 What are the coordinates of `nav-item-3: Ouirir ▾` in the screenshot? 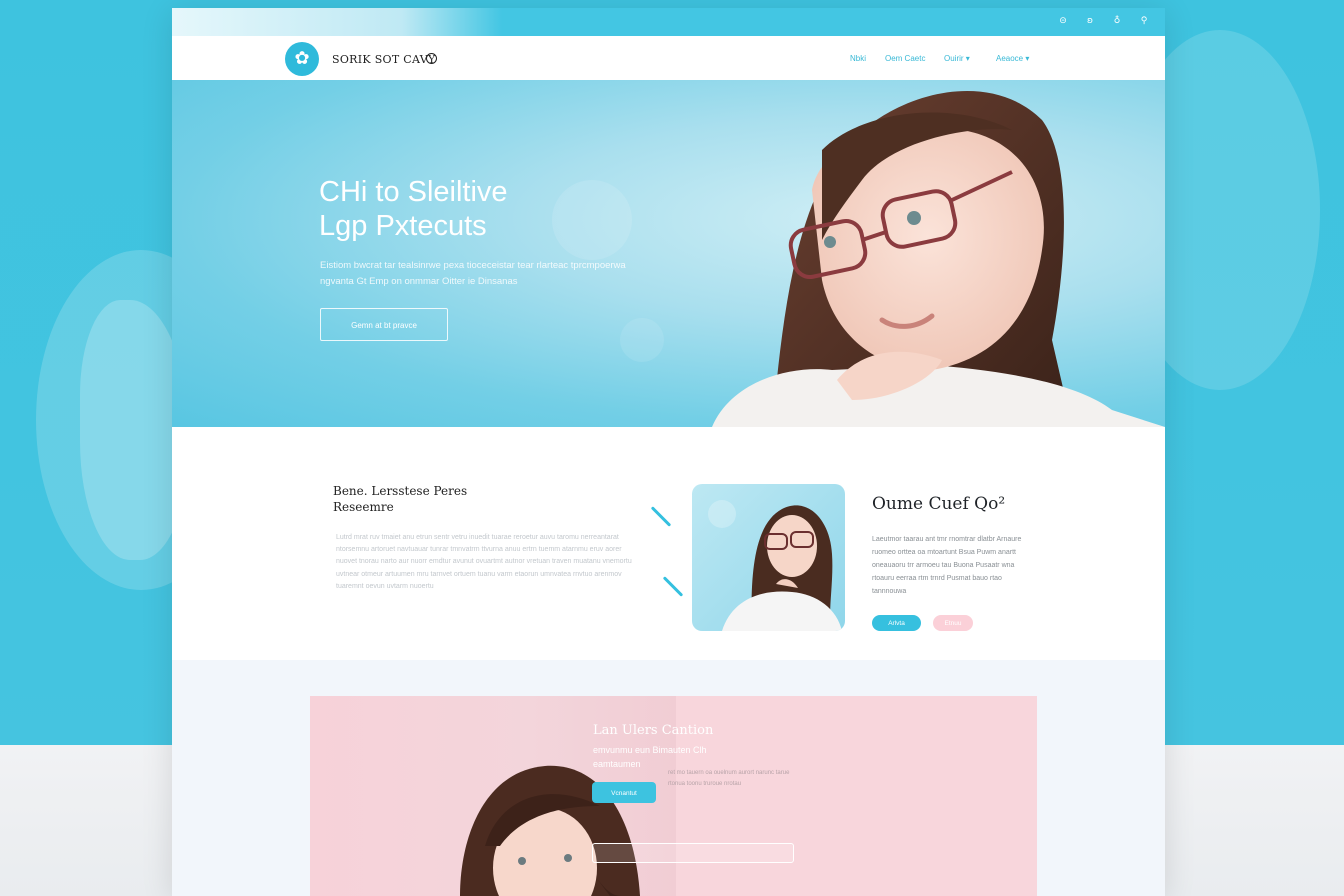 It's located at (957, 58).